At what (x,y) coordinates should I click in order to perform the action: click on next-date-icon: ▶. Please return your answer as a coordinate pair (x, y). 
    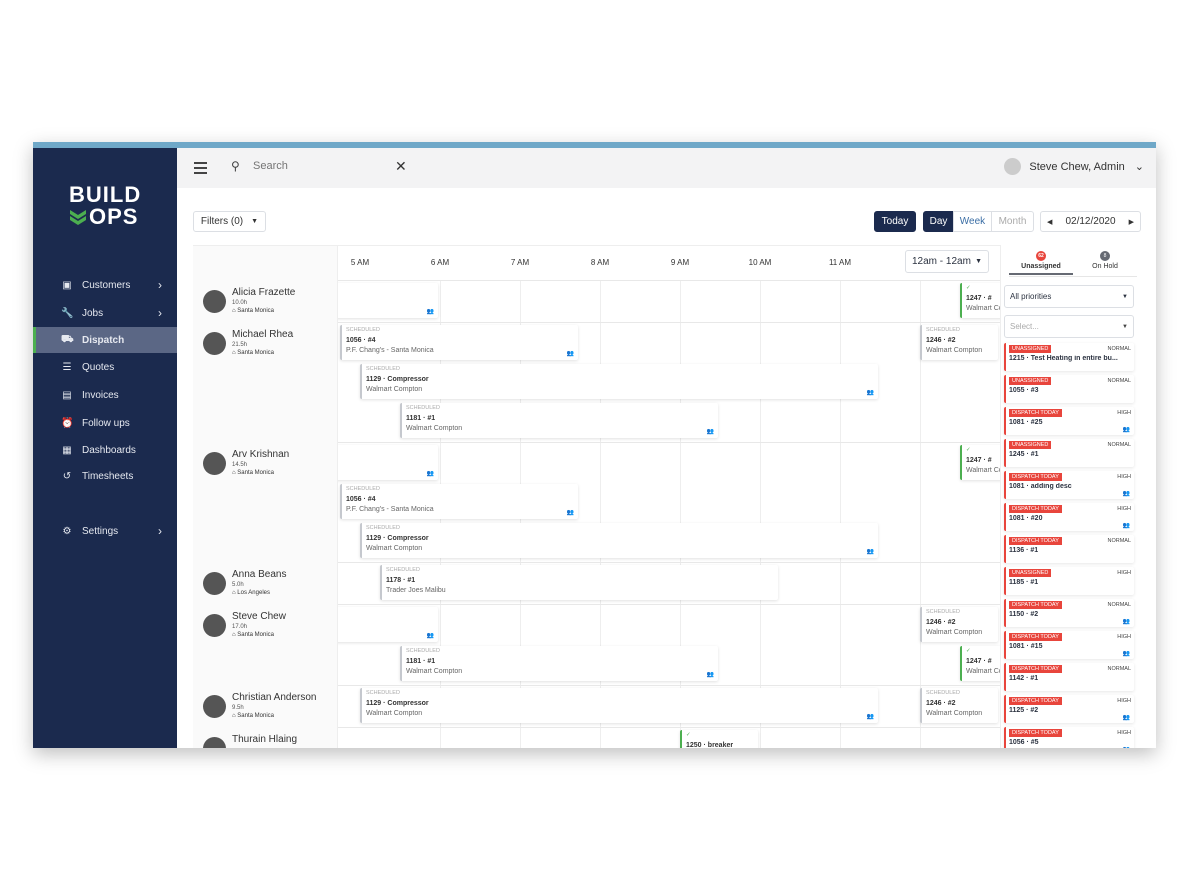
    Looking at the image, I should click on (1131, 222).